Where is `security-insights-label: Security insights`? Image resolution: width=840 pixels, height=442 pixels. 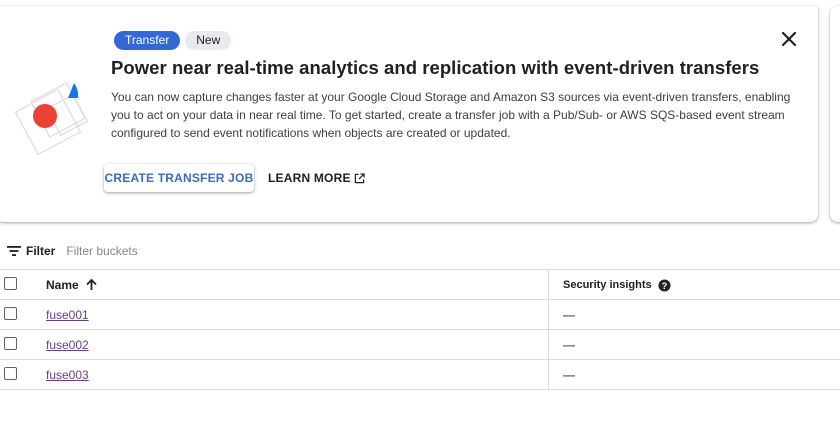
security-insights-label: Security insights is located at coordinates (607, 285).